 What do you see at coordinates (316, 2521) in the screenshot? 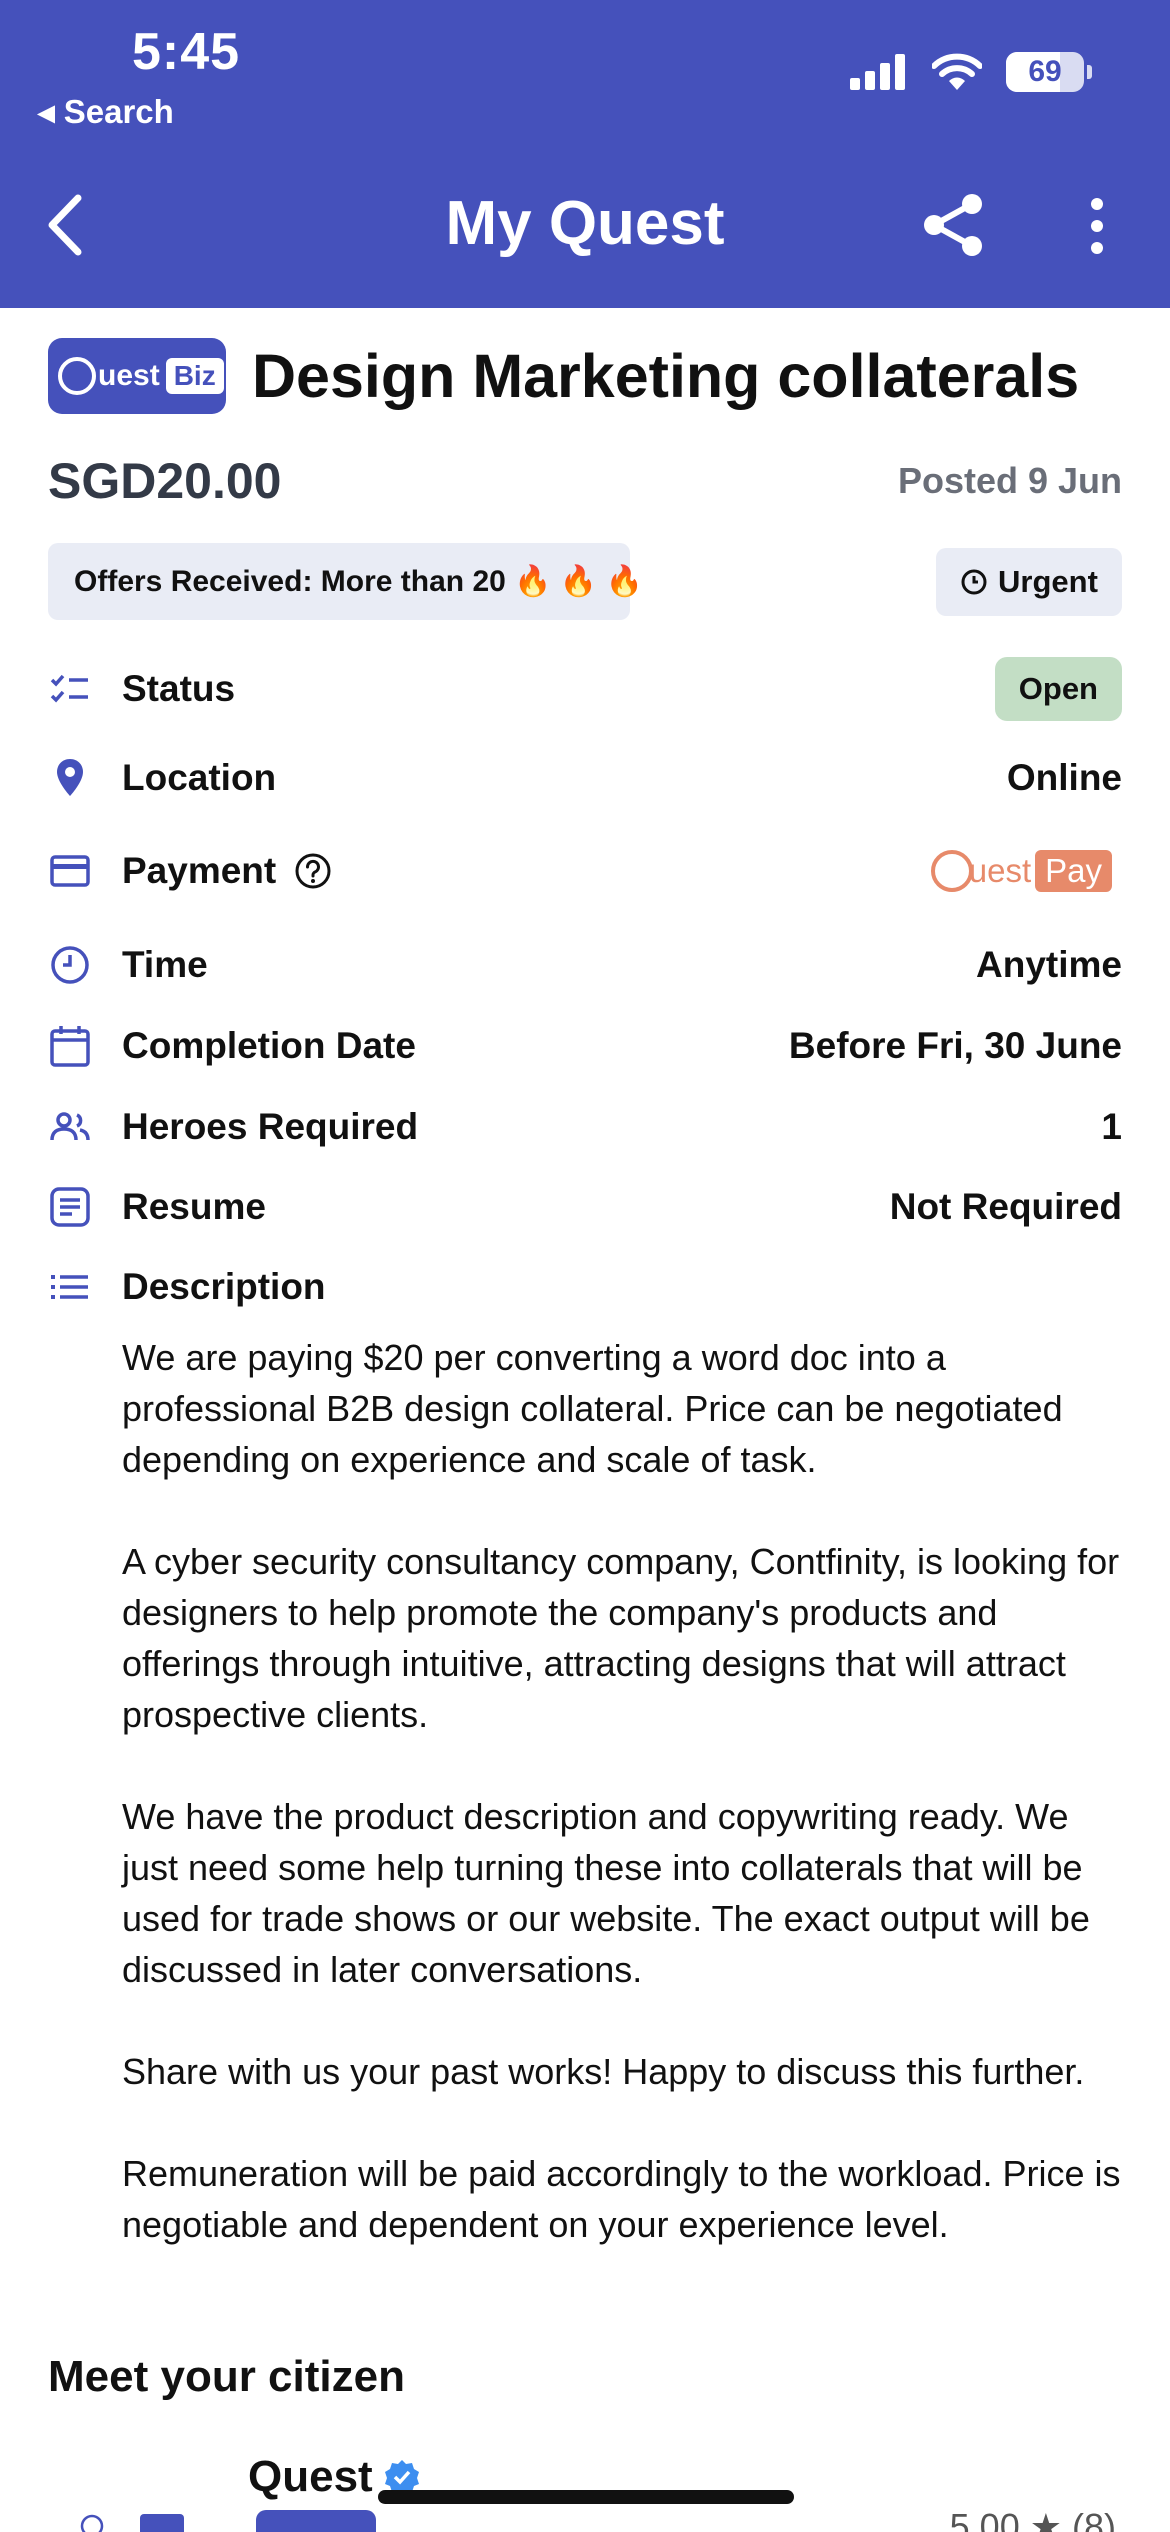
I see `questbiz-mini-logo` at bounding box center [316, 2521].